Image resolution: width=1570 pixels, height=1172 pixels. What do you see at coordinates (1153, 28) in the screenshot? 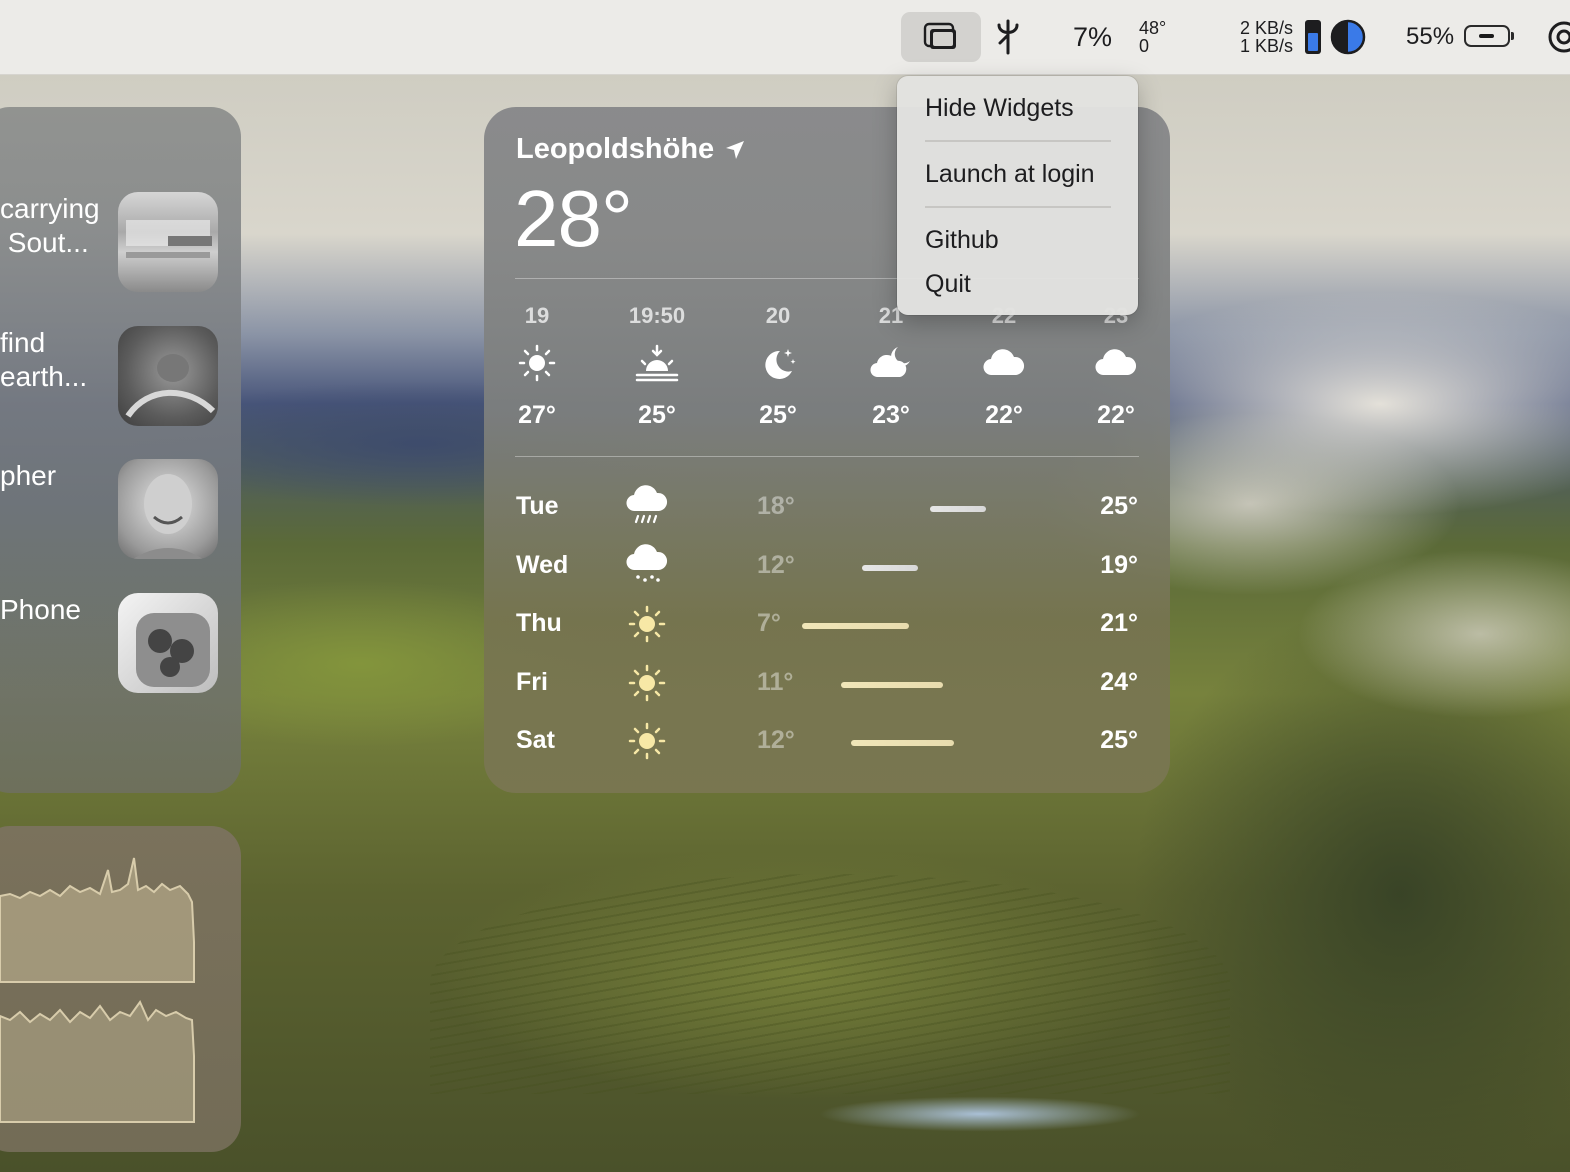
I see `temperature-top: 48°` at bounding box center [1153, 28].